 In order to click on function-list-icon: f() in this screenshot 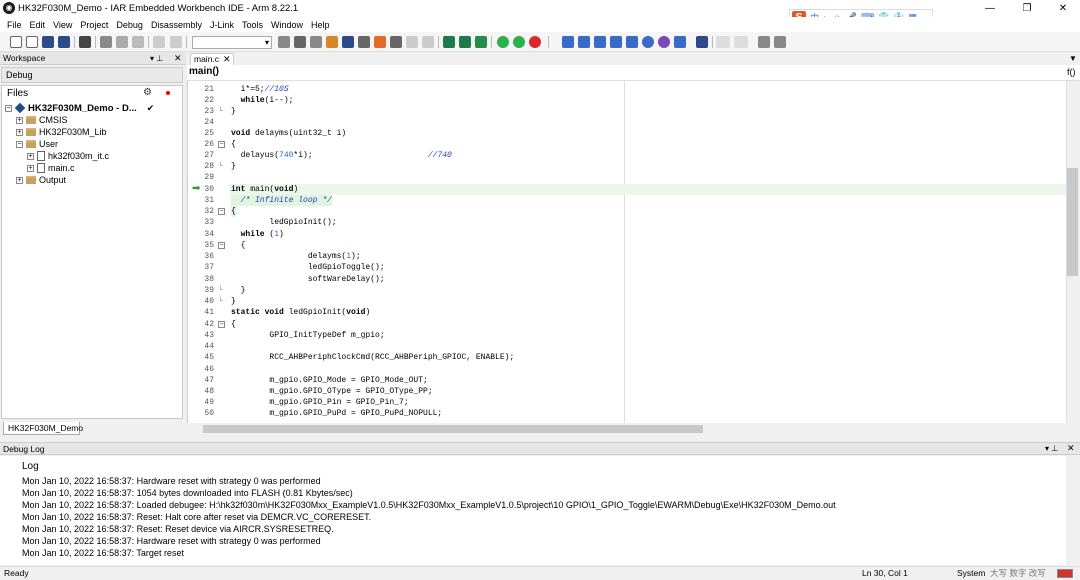, I will do `click(1071, 72)`.